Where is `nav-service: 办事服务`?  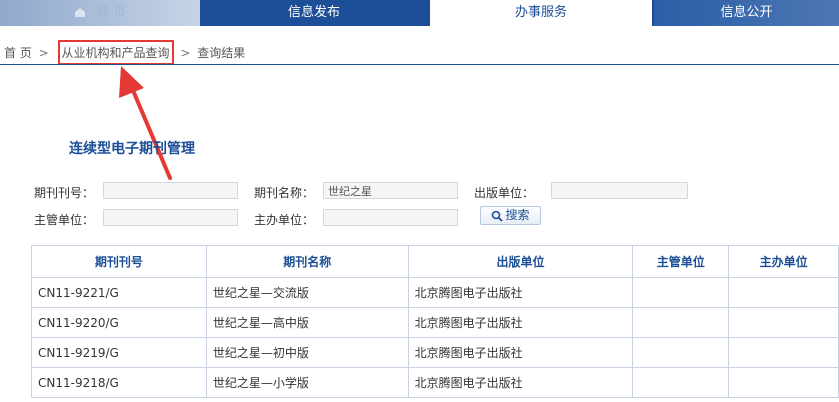
nav-service: 办事服务 is located at coordinates (541, 13).